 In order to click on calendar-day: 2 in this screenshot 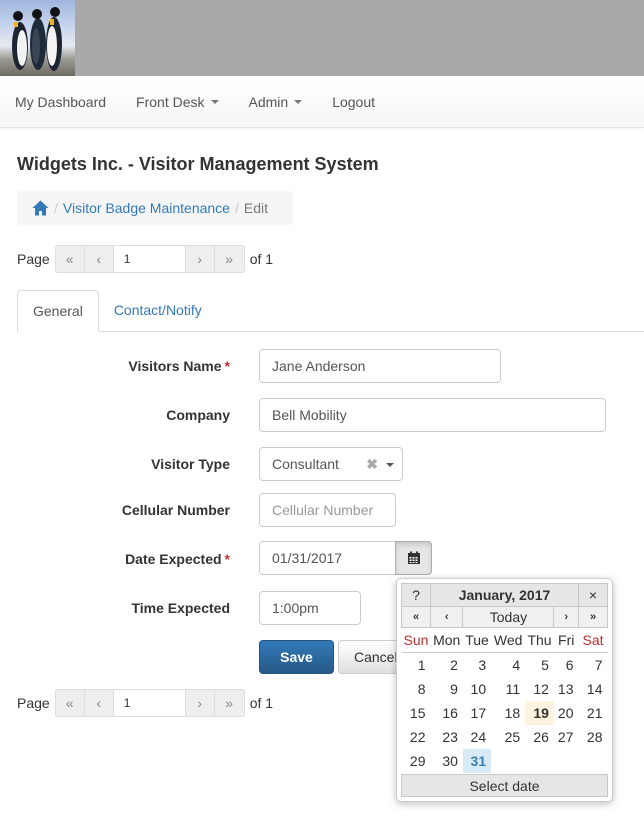, I will do `click(447, 665)`.